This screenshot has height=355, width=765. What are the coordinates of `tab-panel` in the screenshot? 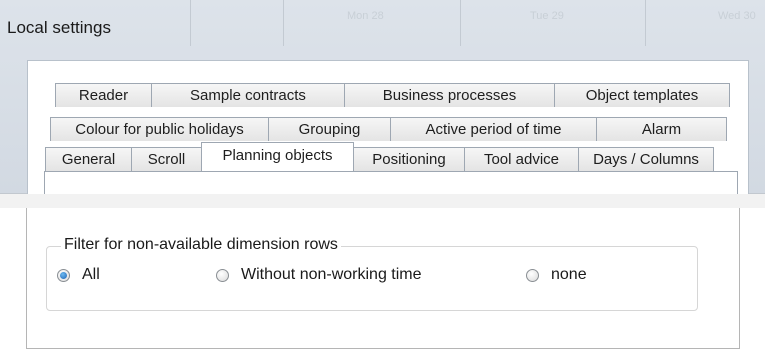 It's located at (391, 182).